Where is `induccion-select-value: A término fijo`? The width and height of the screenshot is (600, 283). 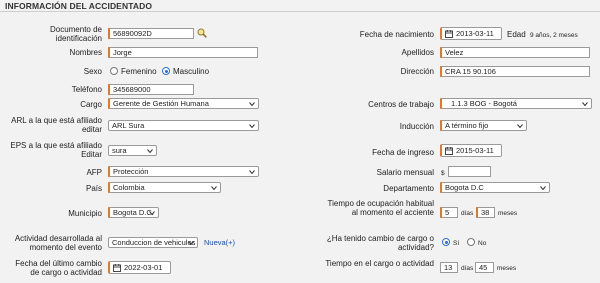
induccion-select-value: A término fijo is located at coordinates (467, 125).